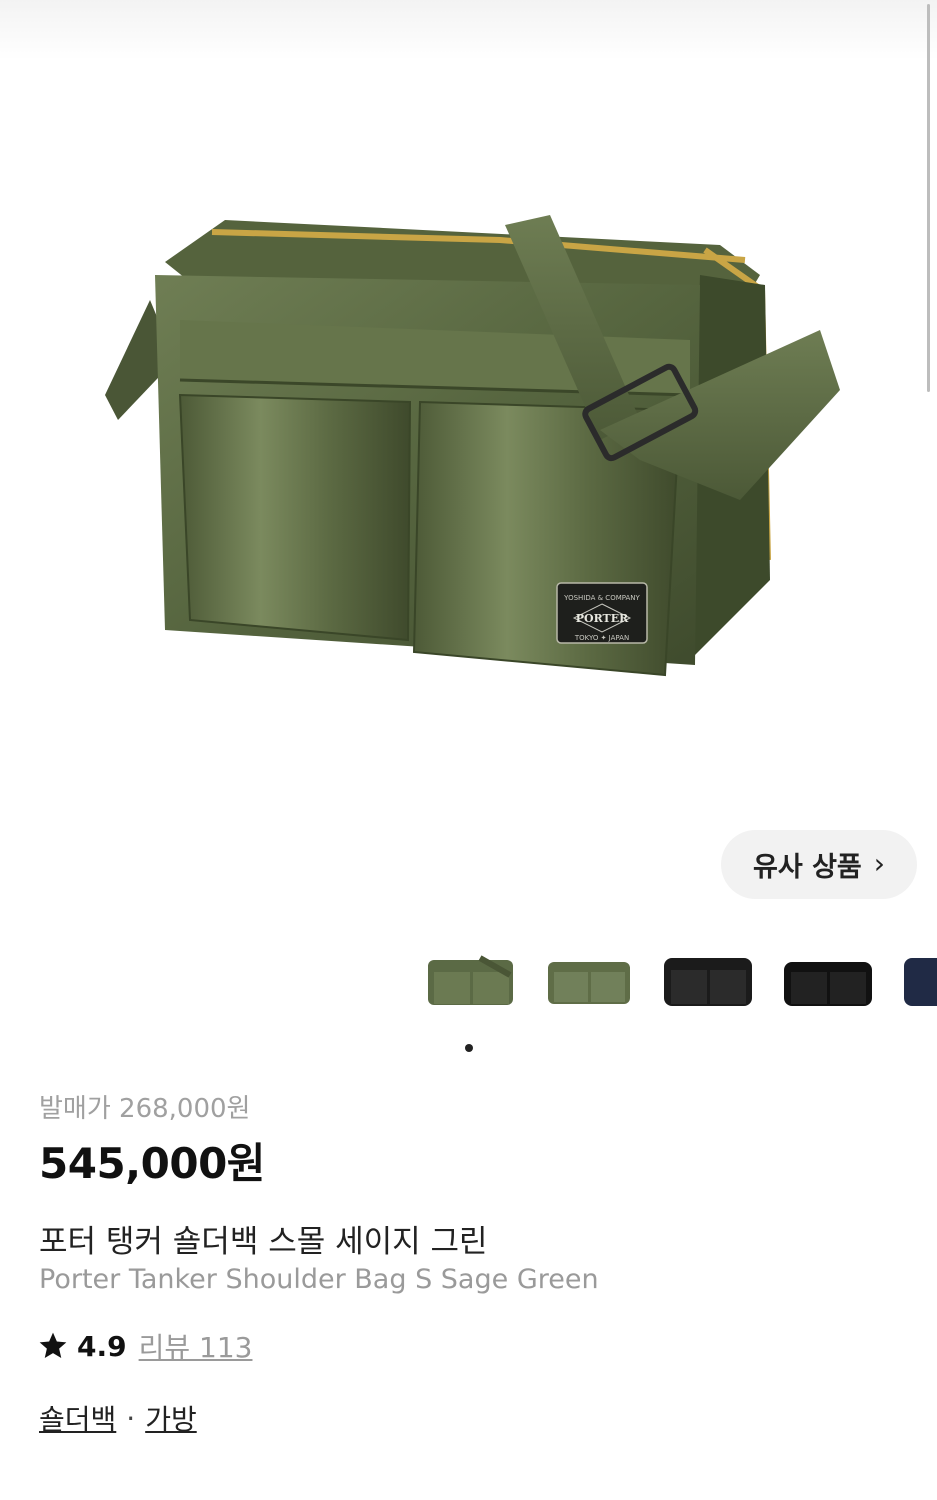  Describe the element at coordinates (171, 1418) in the screenshot. I see `category-link-bag: 가방` at that location.